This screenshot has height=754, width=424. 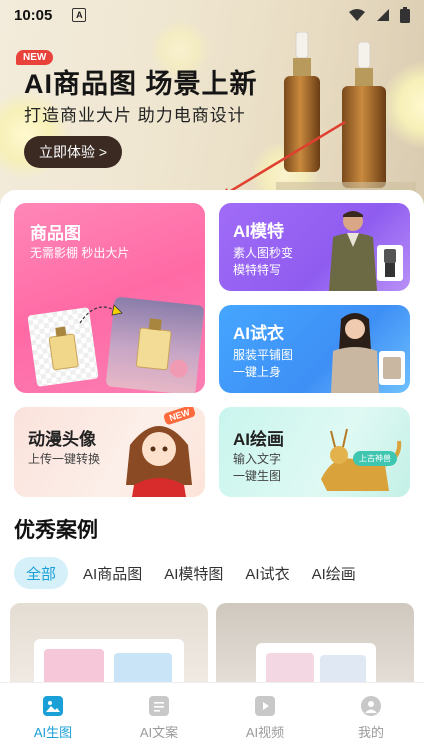 I want to click on tab-profile: 我的, so click(x=371, y=718).